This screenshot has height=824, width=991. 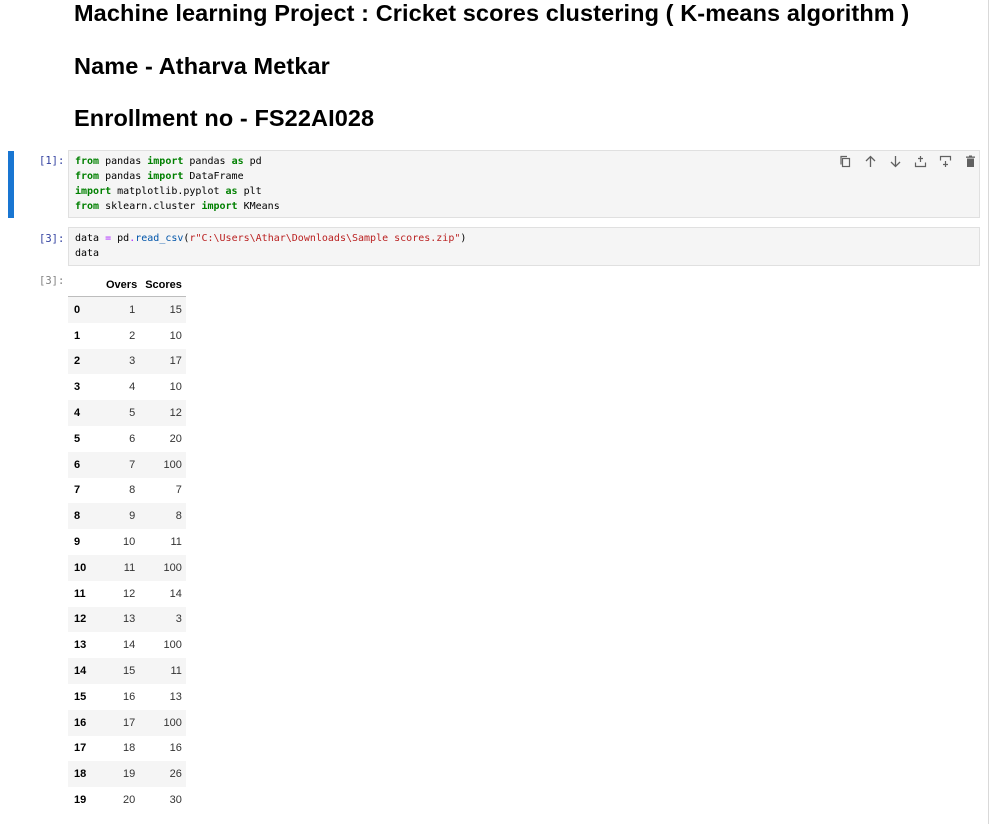 What do you see at coordinates (175, 800) in the screenshot?
I see `cell-scores: 30` at bounding box center [175, 800].